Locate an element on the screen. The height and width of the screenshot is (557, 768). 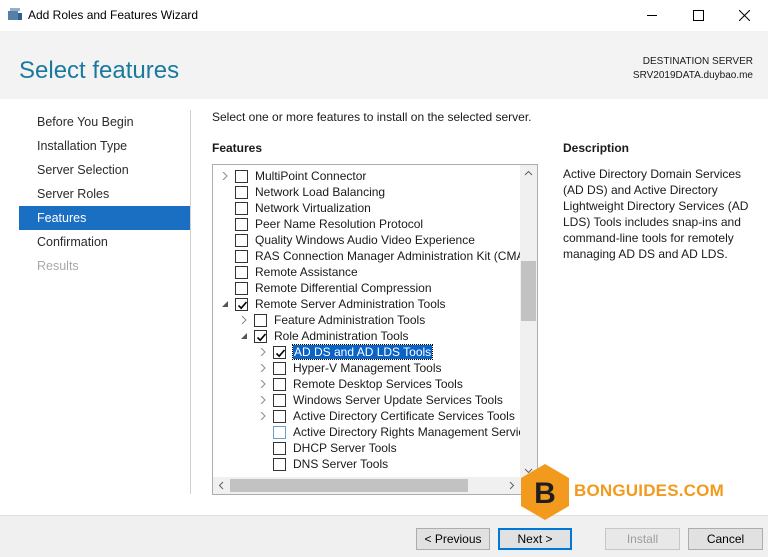
minimize-button is located at coordinates (653, 15).